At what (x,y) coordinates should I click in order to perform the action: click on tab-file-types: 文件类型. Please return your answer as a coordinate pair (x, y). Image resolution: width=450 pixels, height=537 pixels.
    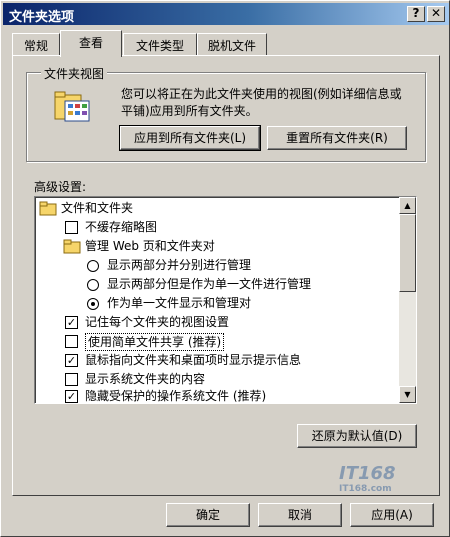
    Looking at the image, I should click on (160, 44).